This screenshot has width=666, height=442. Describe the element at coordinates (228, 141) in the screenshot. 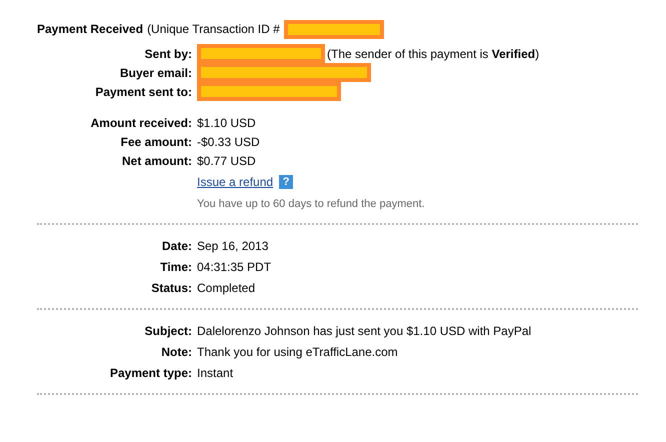

I see `field-value: -$0.33 USD` at that location.